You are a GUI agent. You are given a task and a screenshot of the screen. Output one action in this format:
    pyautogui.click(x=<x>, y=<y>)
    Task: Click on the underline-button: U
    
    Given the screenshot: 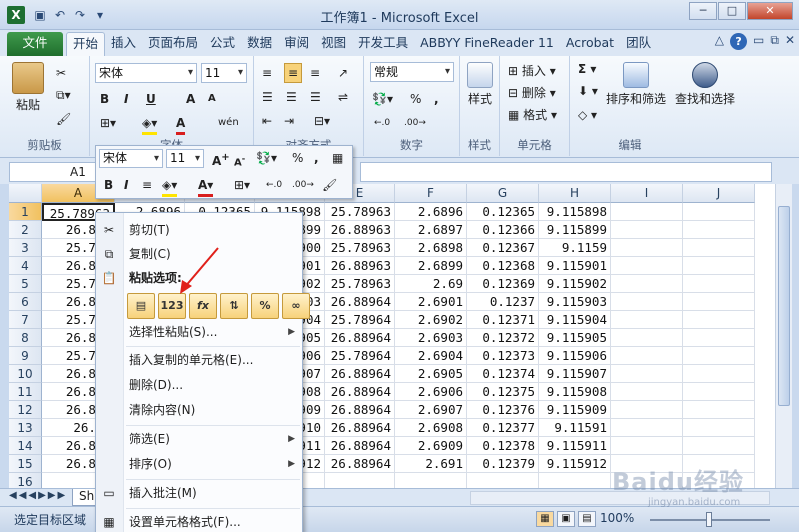 What is the action you would take?
    pyautogui.click(x=151, y=99)
    